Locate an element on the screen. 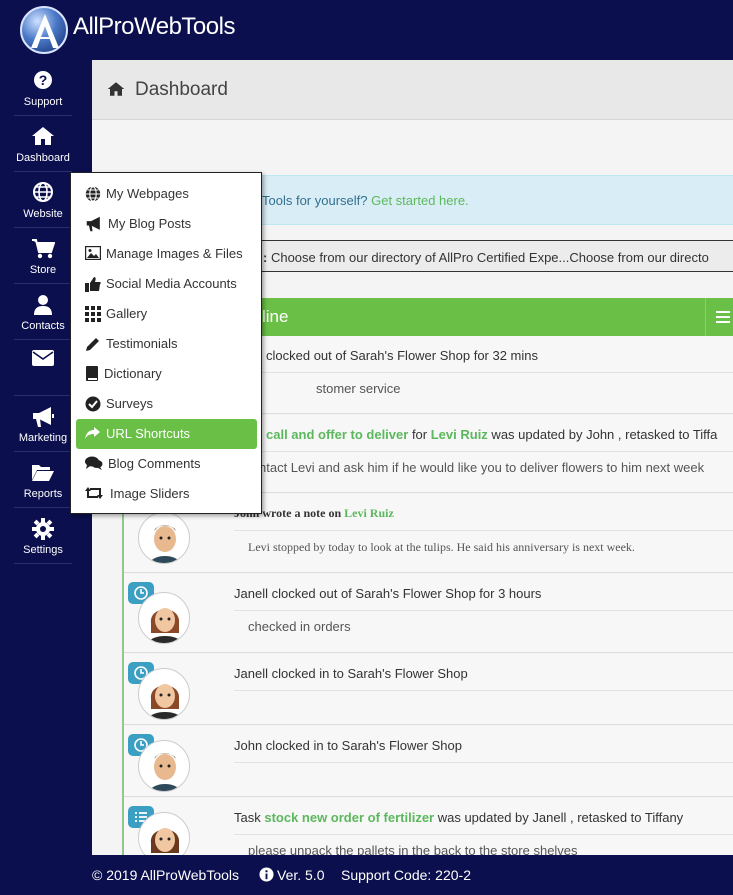  menu-item-url-shortcuts: URL Shortcuts is located at coordinates (166, 434).